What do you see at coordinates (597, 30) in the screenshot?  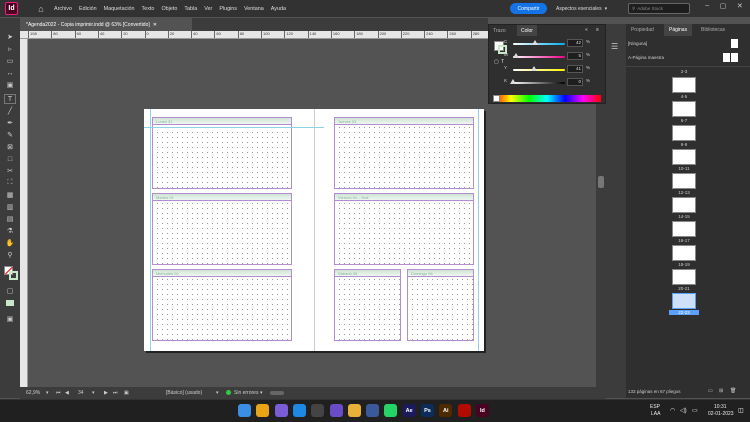 I see `panel-menu-icon: ≡` at bounding box center [597, 30].